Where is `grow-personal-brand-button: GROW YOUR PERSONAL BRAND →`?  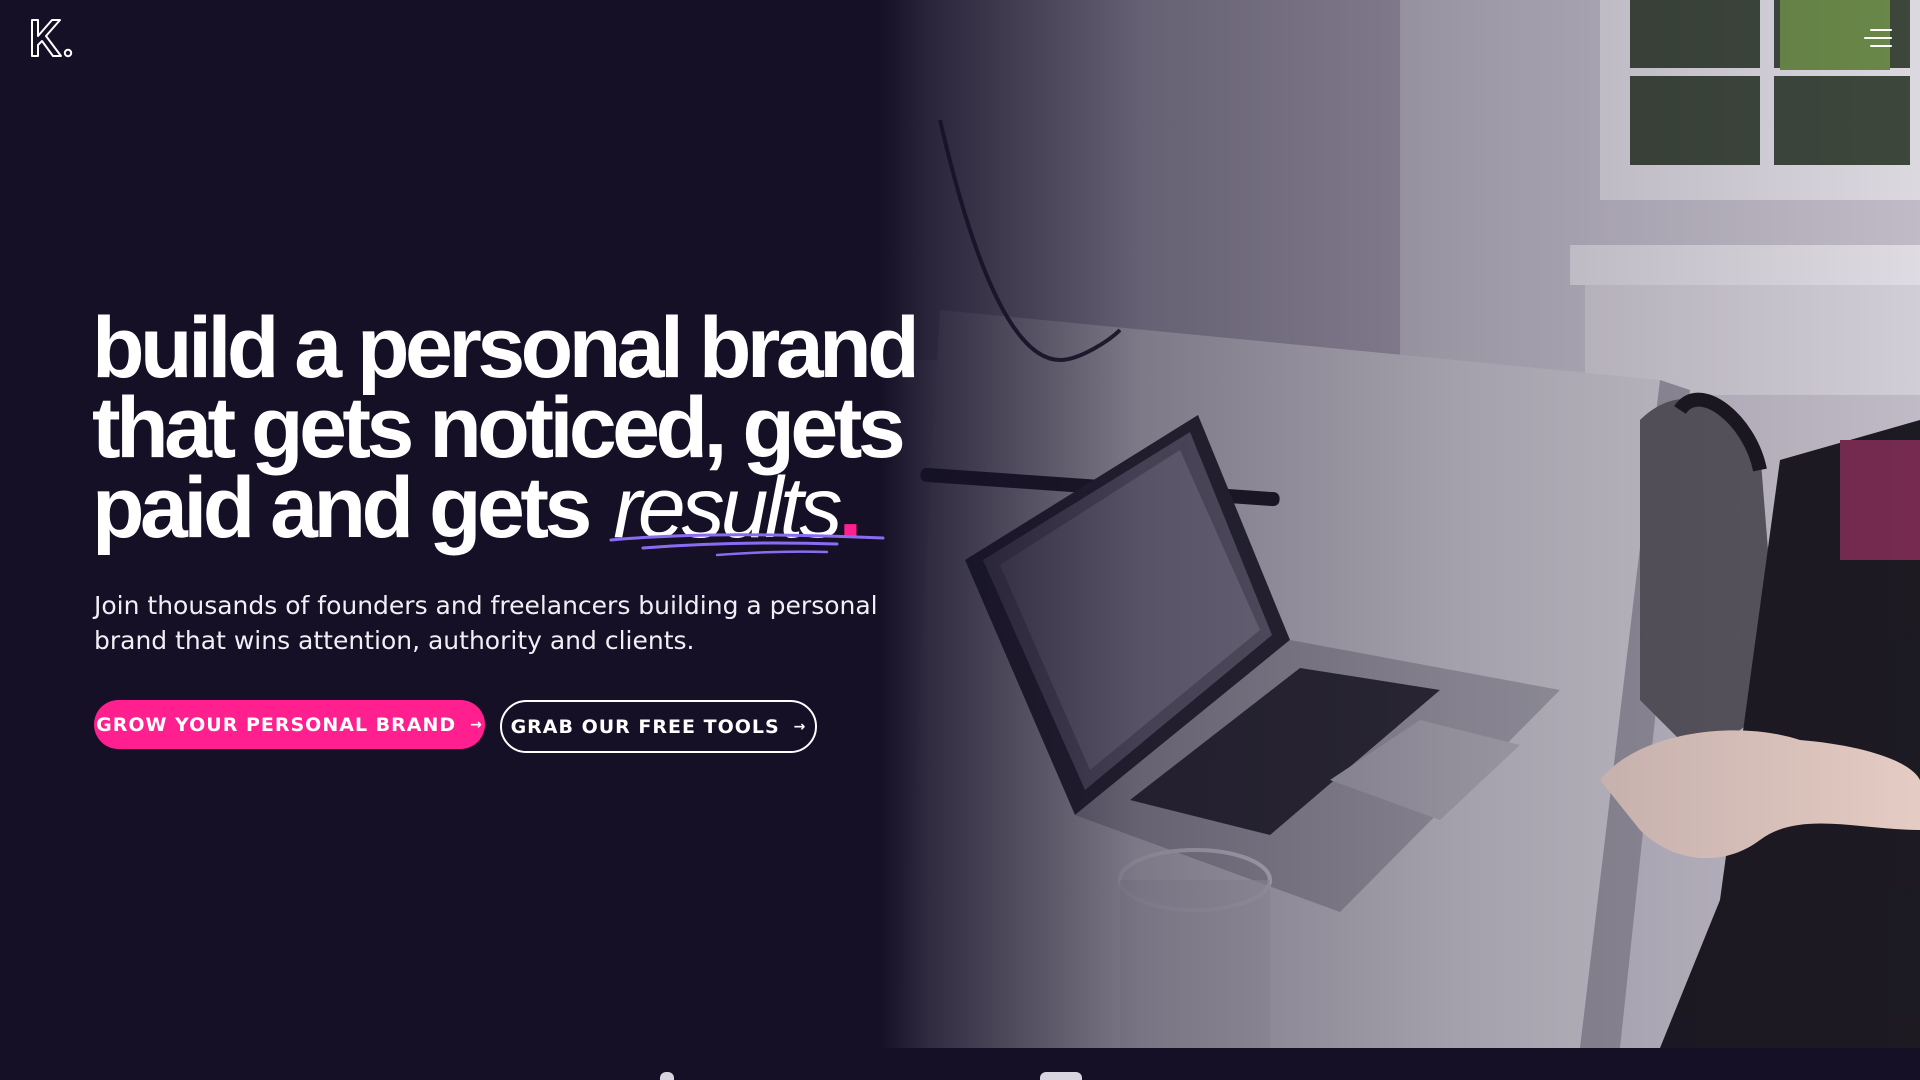 grow-personal-brand-button: GROW YOUR PERSONAL BRAND → is located at coordinates (289, 724).